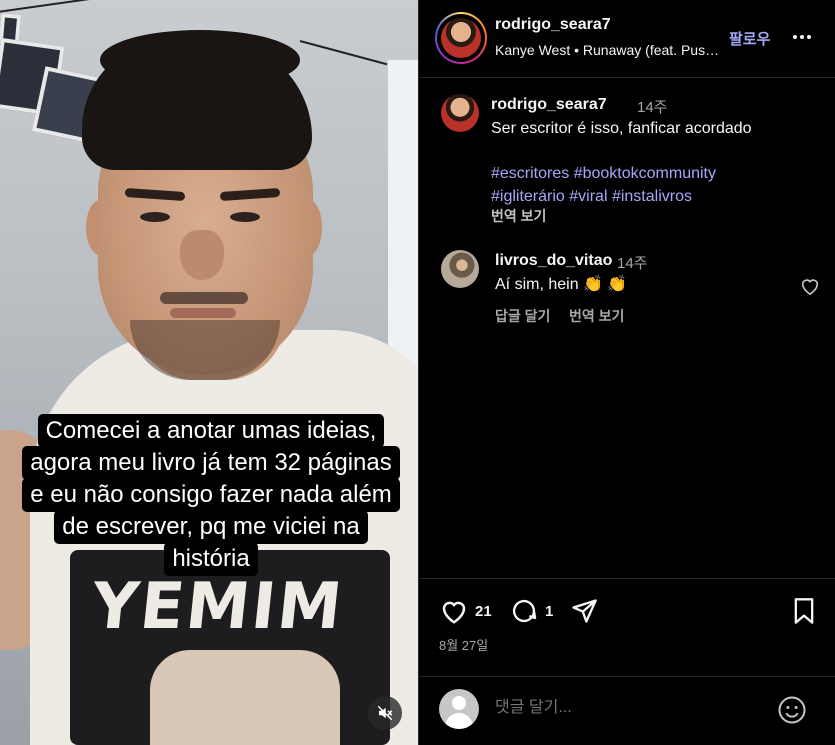  I want to click on comment-text: Aí sim, hein 👏 👏, so click(561, 284).